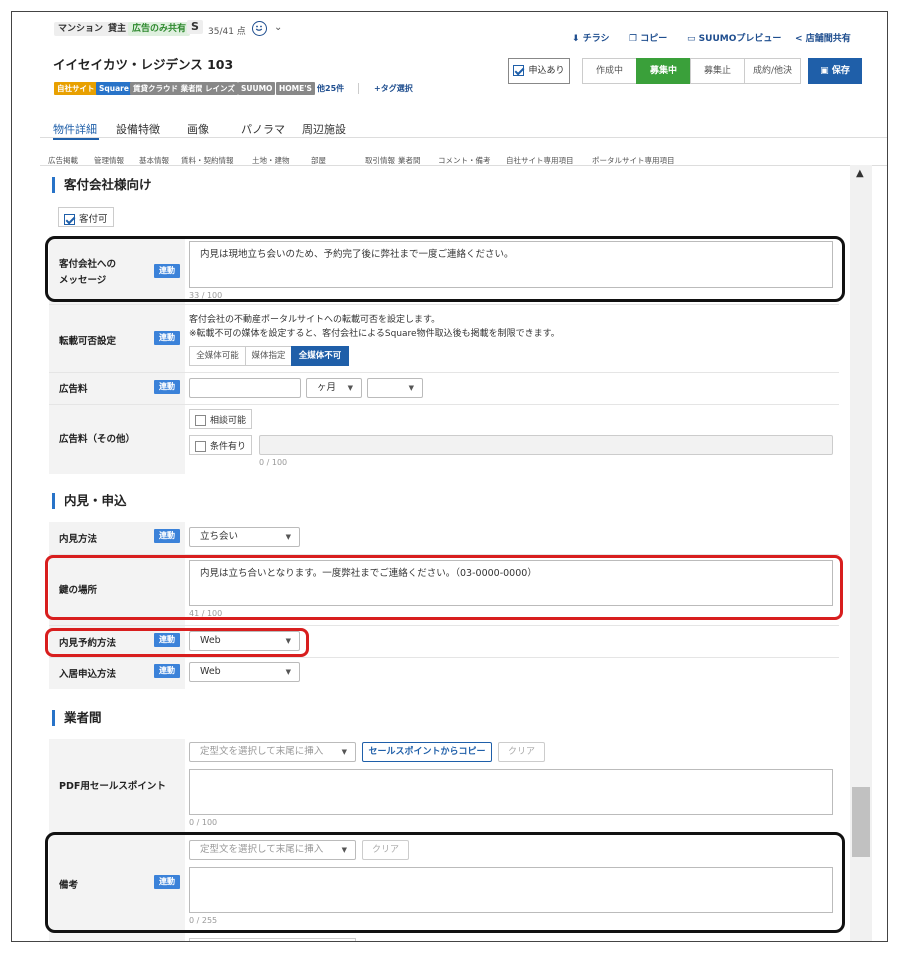 The image size is (899, 954). What do you see at coordinates (445, 269) in the screenshot?
I see `highlight-message` at bounding box center [445, 269].